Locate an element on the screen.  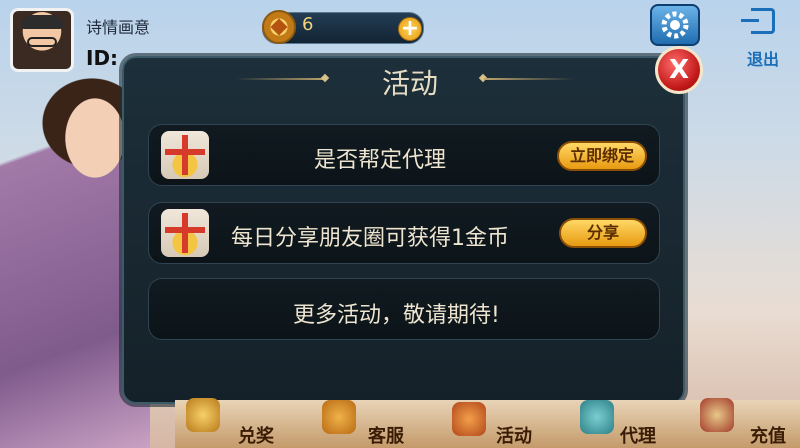
bind-now-button: 立即绑定 is located at coordinates (602, 156).